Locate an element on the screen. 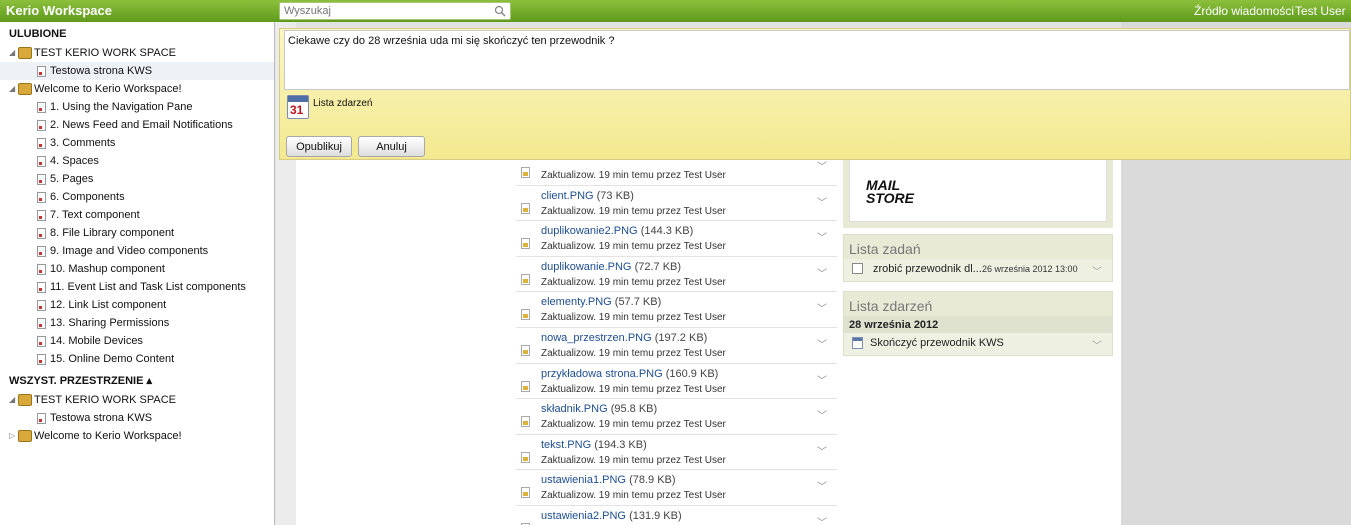 The image size is (1351, 525). tree-item-label: 6. Components is located at coordinates (87, 197).